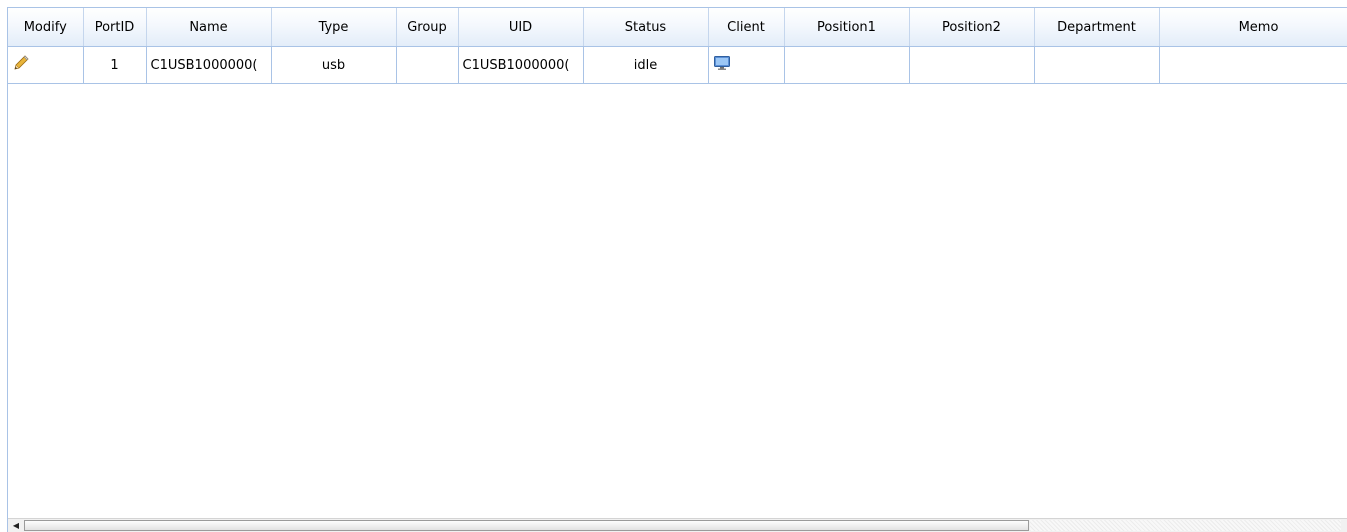 The height and width of the screenshot is (532, 1347). Describe the element at coordinates (334, 27) in the screenshot. I see `column-header-type: Type` at that location.